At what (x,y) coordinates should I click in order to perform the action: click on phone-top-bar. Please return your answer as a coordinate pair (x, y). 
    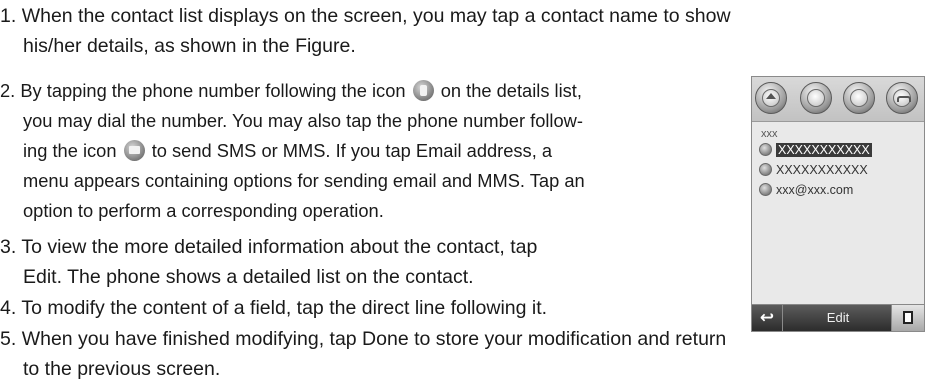
    Looking at the image, I should click on (838, 99).